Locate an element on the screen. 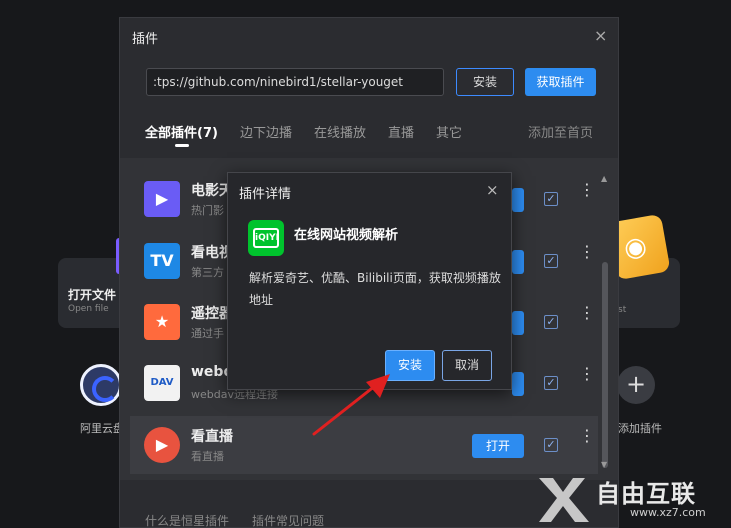 Image resolution: width=731 pixels, height=528 pixels. what-is-plugin-link: 什么是恒星插件 is located at coordinates (187, 520).